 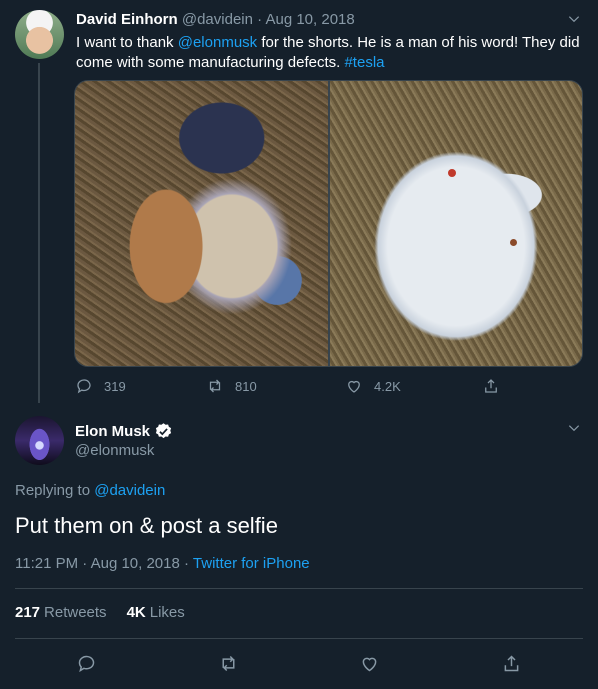 What do you see at coordinates (39, 440) in the screenshot?
I see `avatar-elon-musk` at bounding box center [39, 440].